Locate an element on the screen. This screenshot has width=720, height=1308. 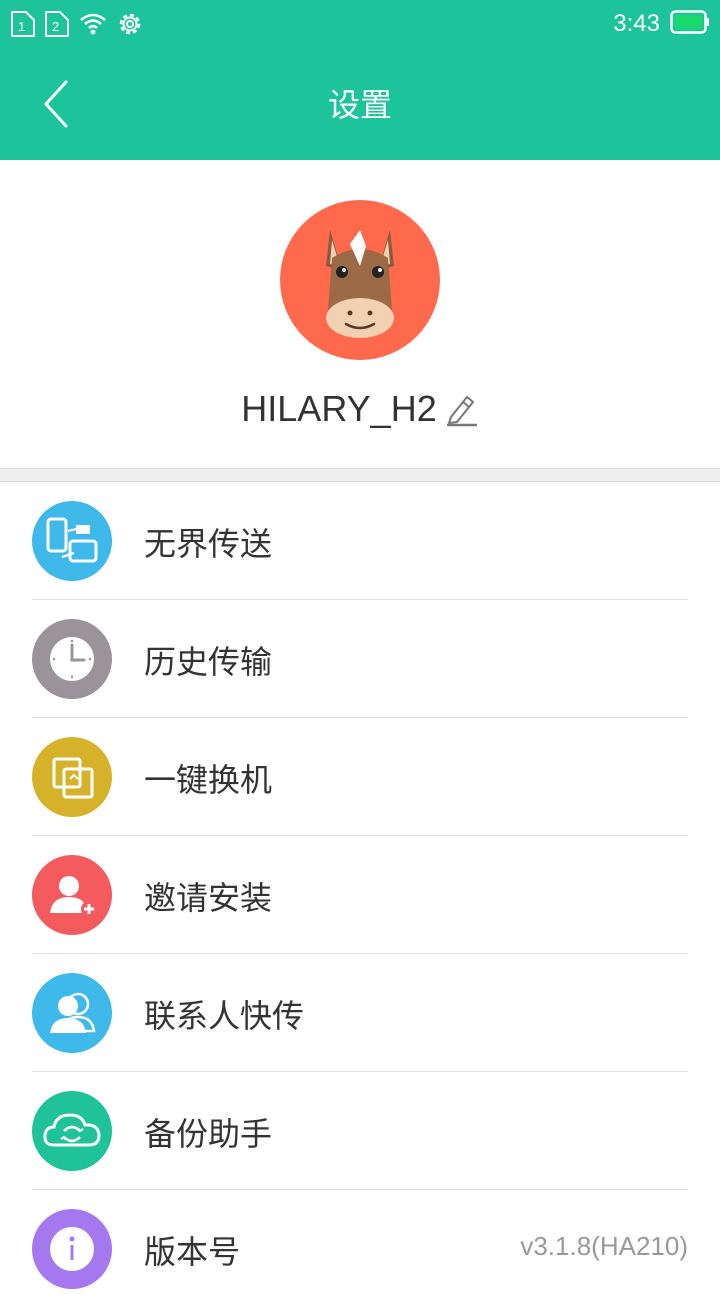
battery-icon is located at coordinates (690, 24).